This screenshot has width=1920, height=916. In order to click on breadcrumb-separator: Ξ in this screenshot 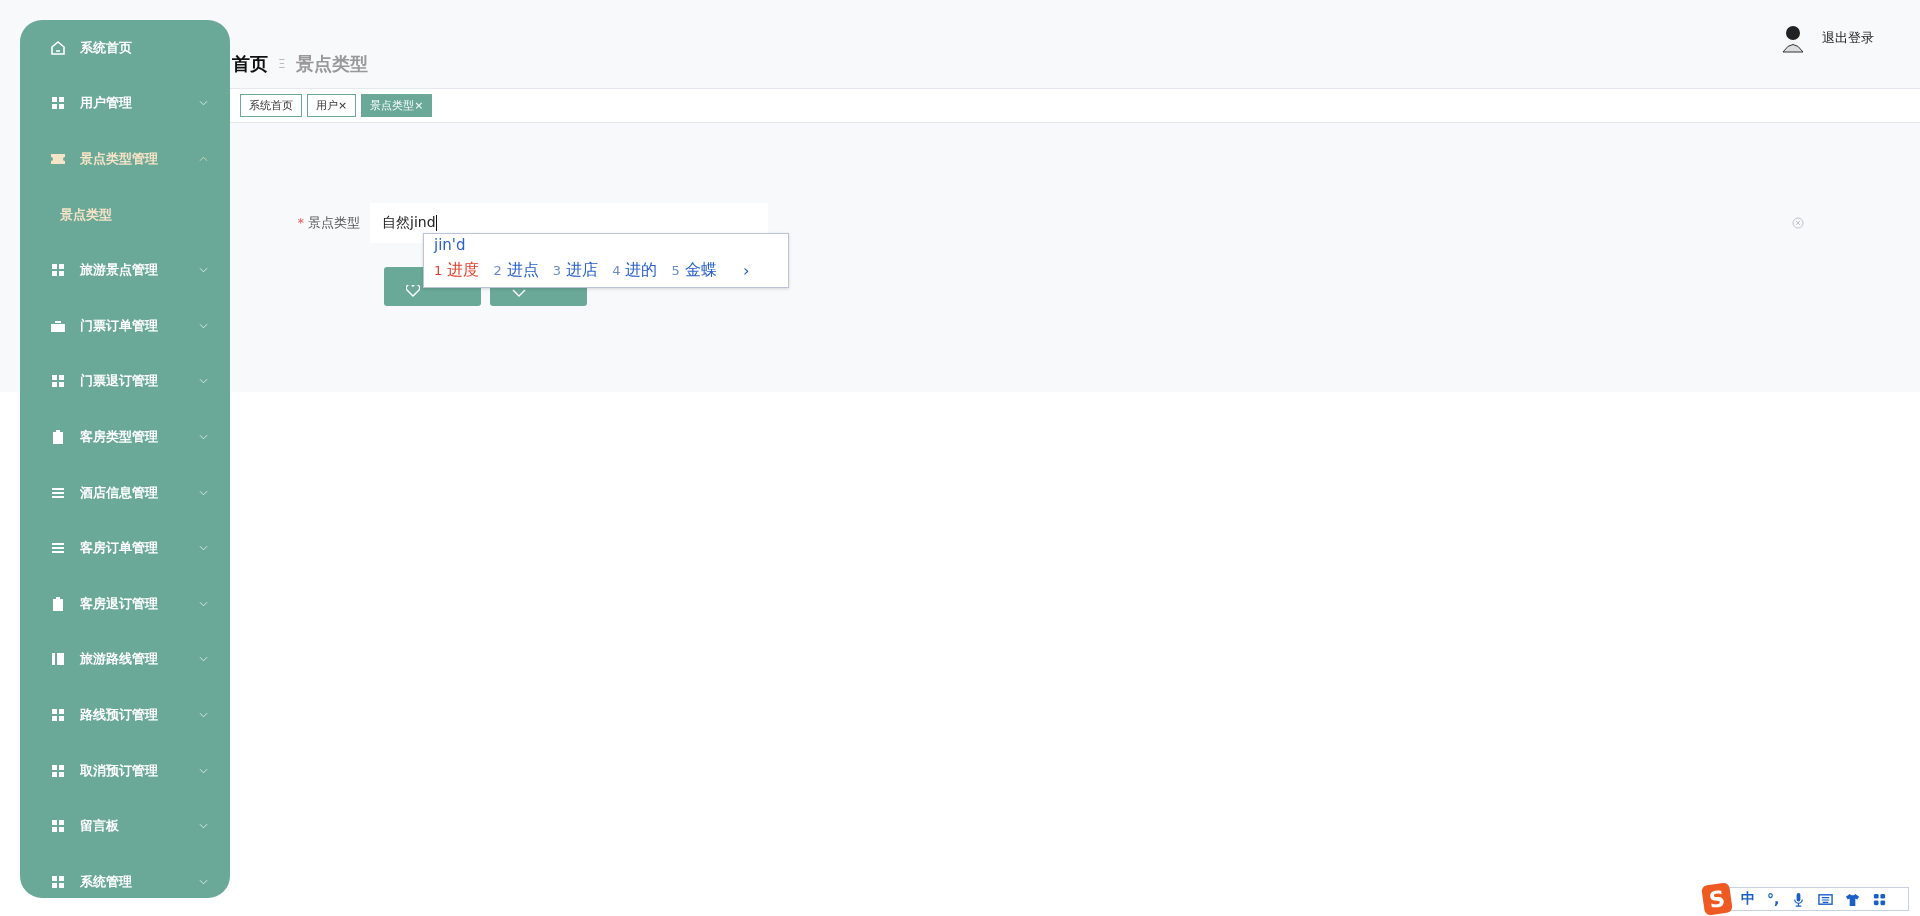, I will do `click(282, 64)`.